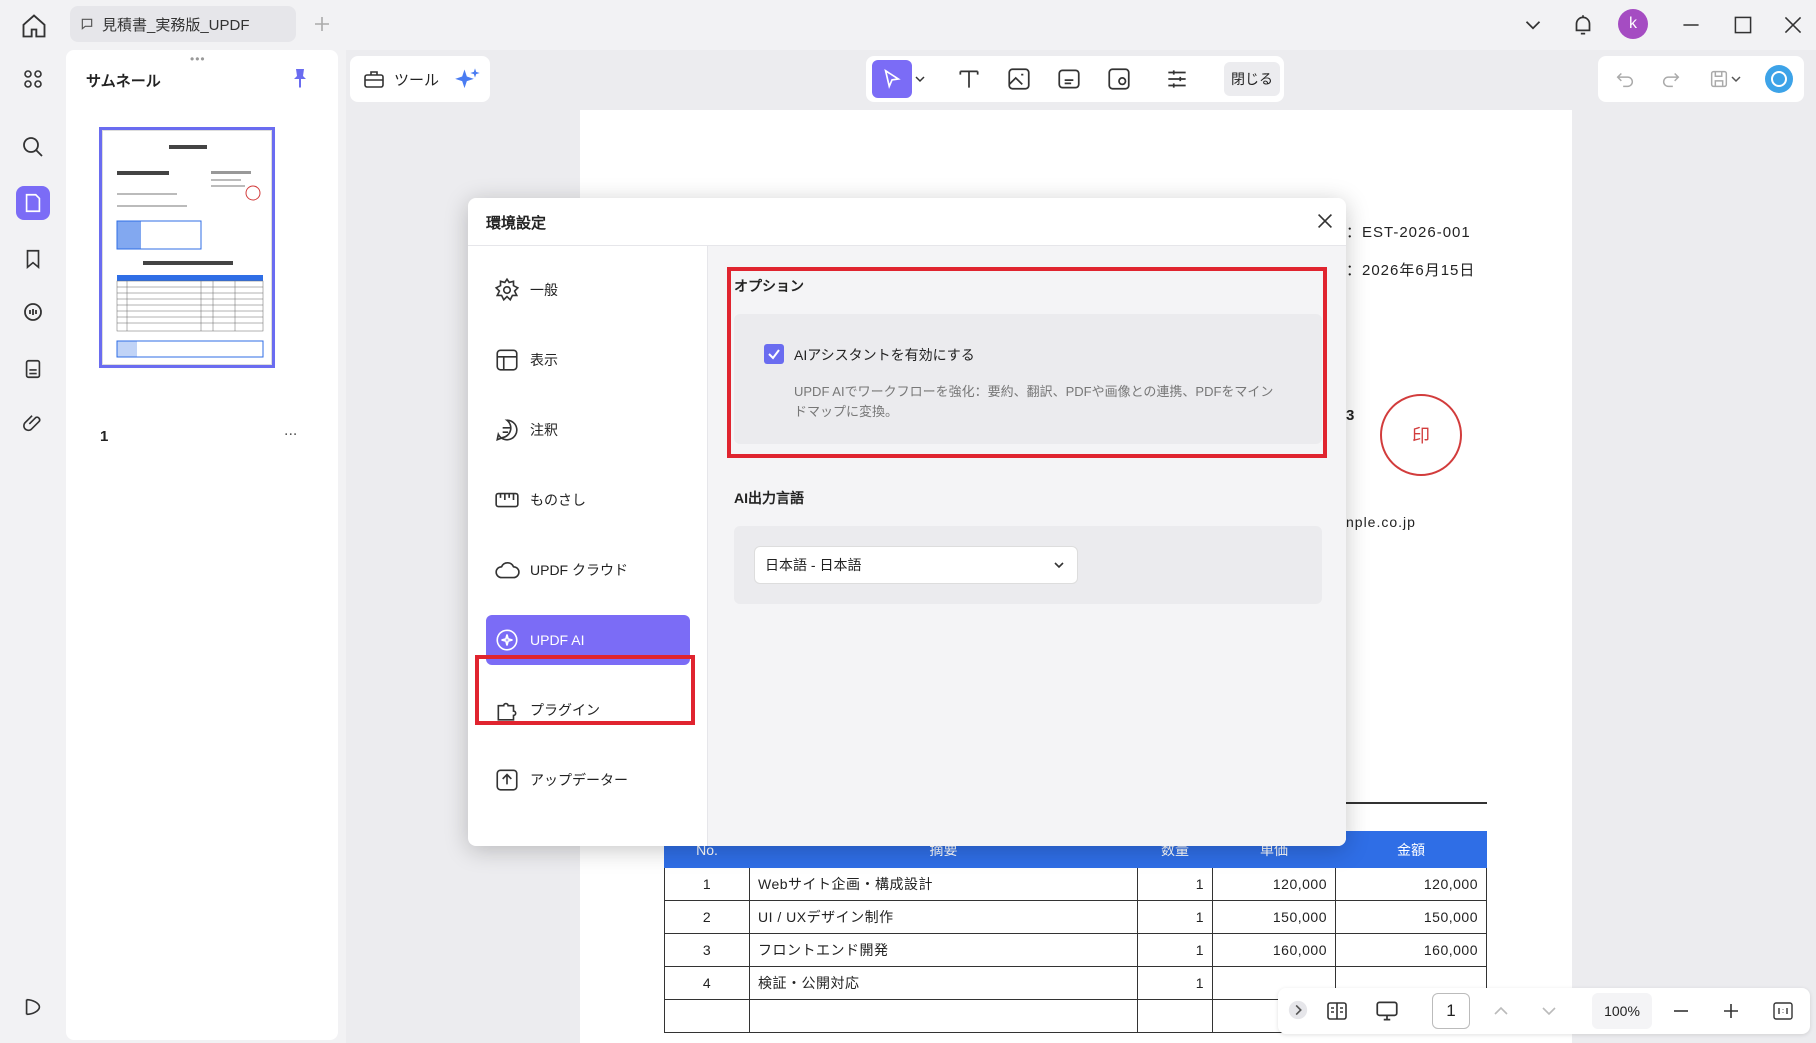 This screenshot has height=1043, width=1816. Describe the element at coordinates (1633, 24) in the screenshot. I see `avatar: k` at that location.